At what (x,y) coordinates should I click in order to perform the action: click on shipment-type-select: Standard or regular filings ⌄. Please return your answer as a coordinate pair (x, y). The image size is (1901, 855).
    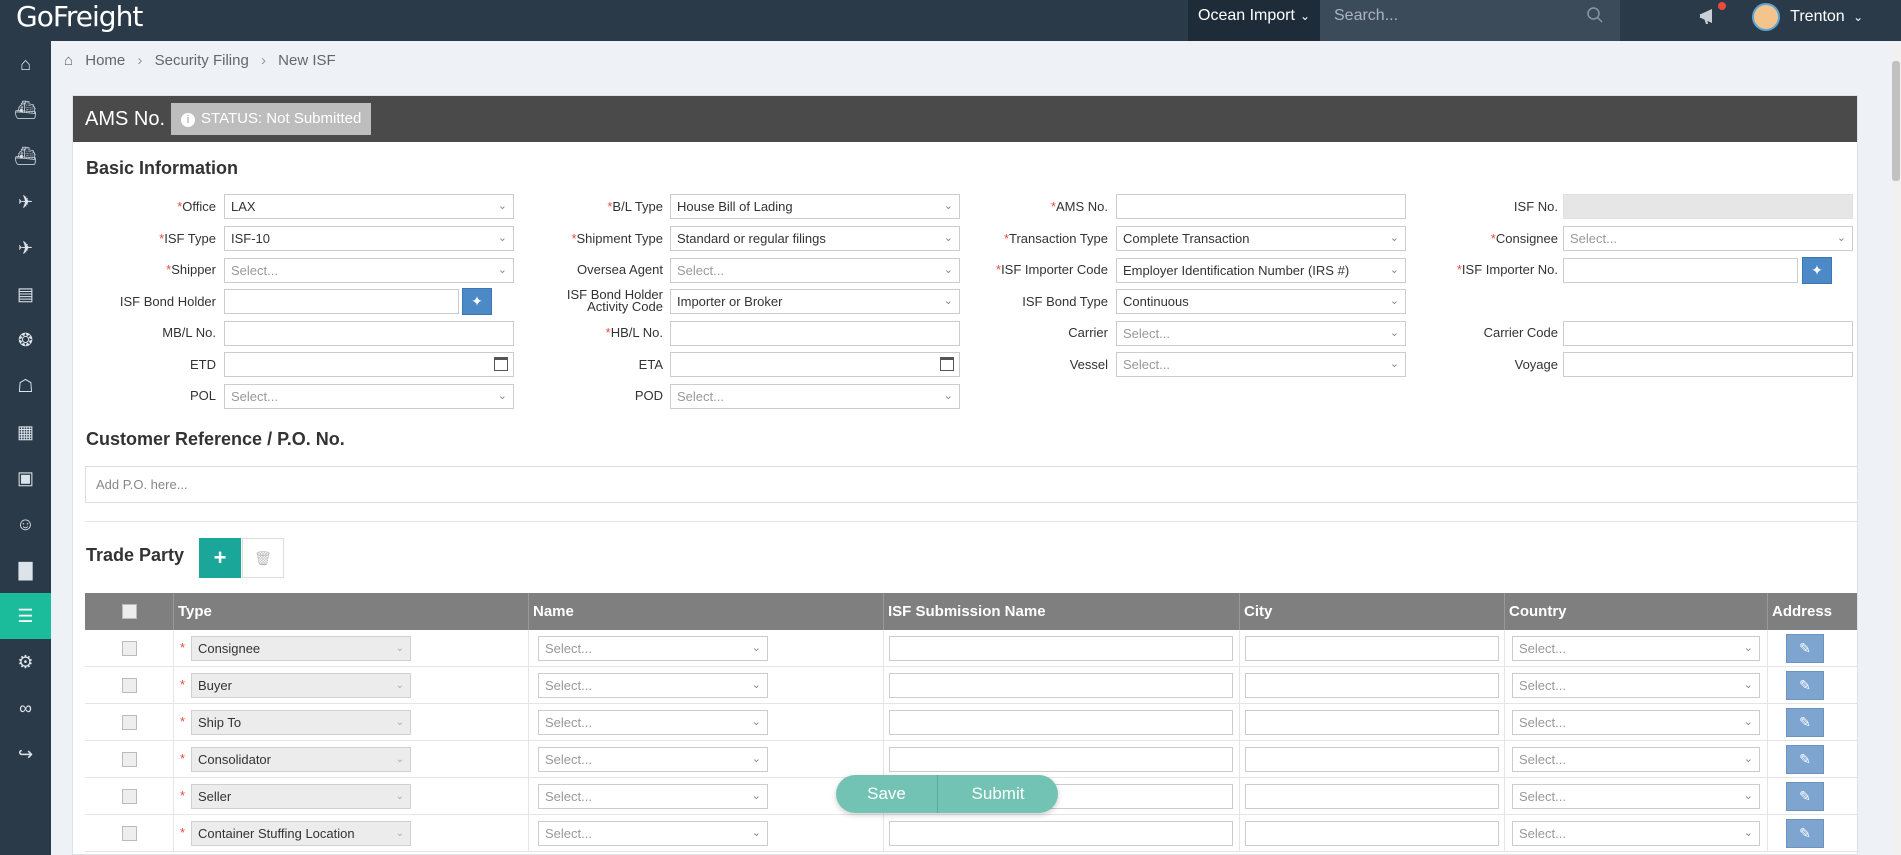
    Looking at the image, I should click on (815, 238).